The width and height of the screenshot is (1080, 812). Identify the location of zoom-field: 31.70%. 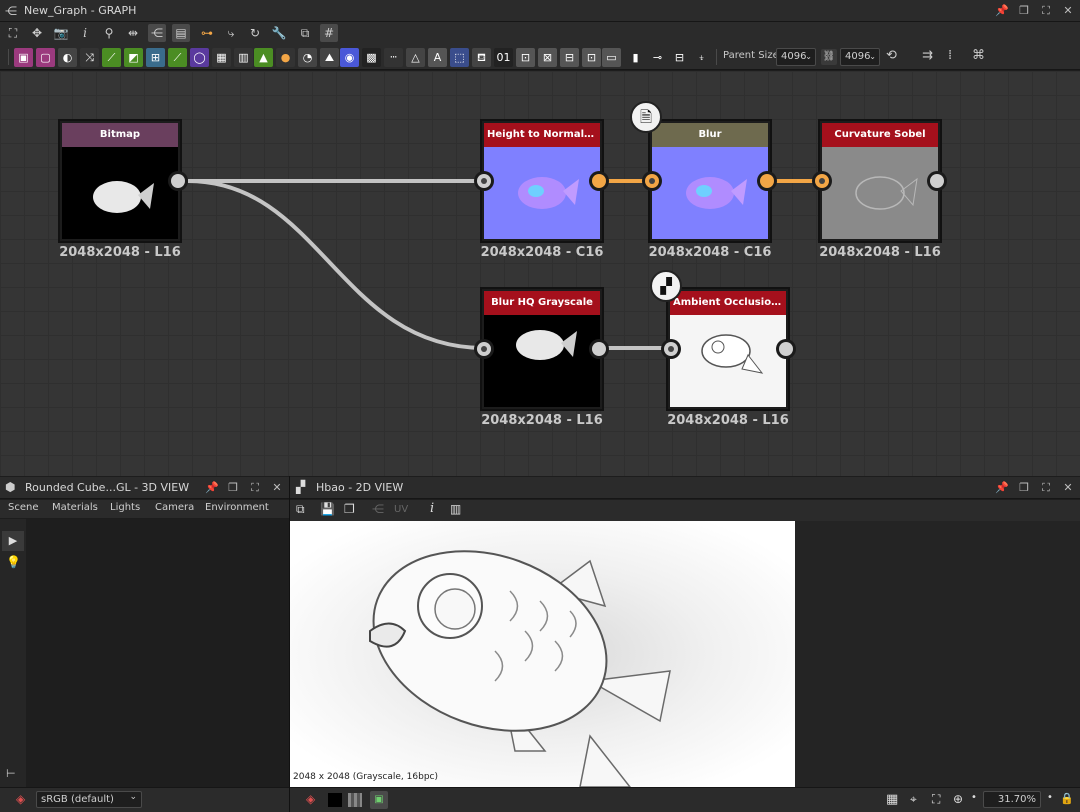
(1012, 799).